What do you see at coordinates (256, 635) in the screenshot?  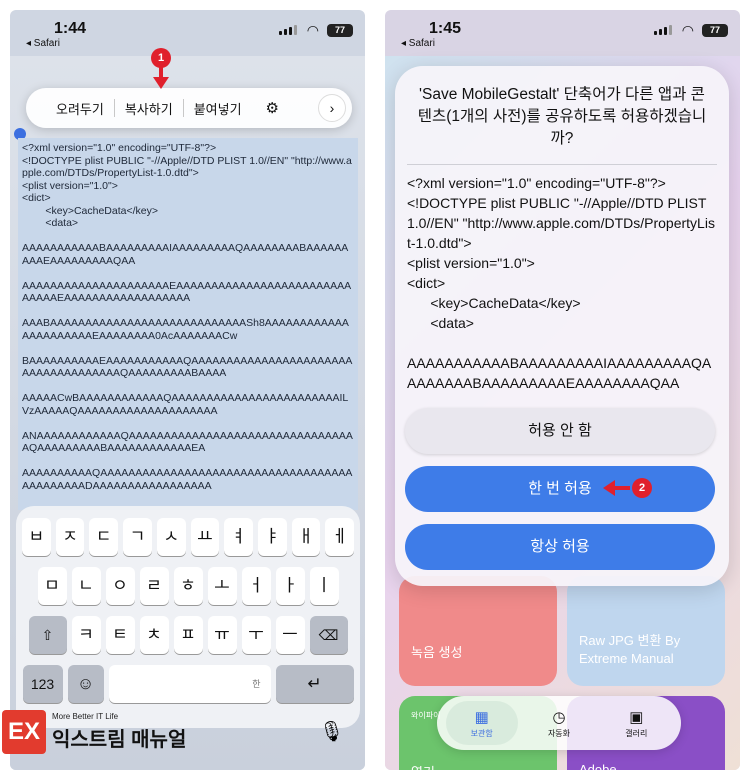 I see `key: ㅜ` at bounding box center [256, 635].